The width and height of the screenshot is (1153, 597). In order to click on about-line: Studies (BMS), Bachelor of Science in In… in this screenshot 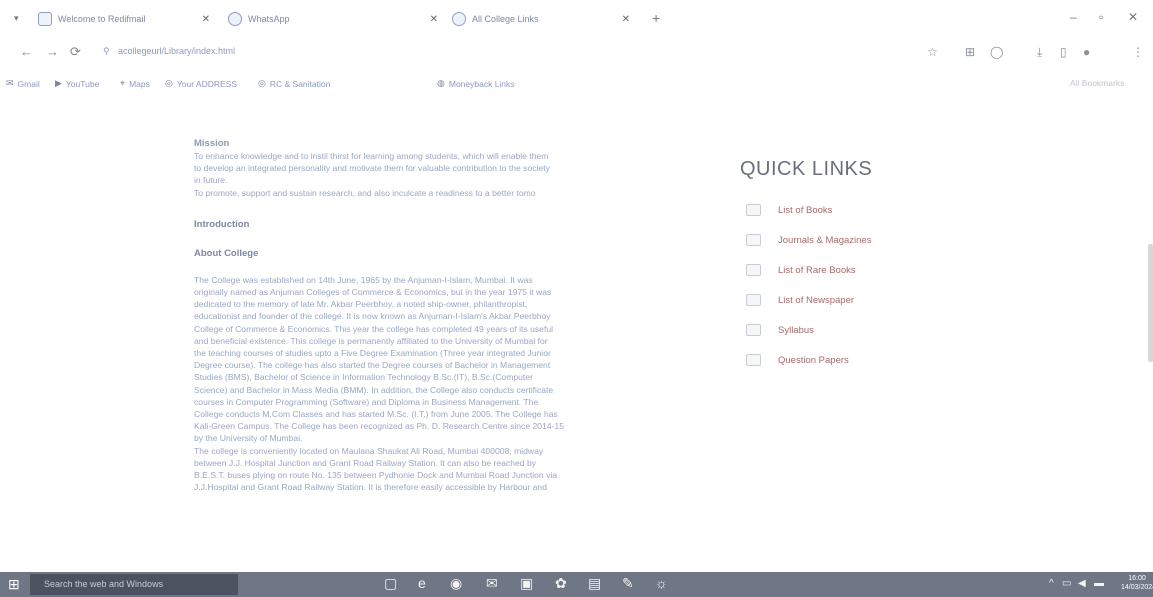, I will do `click(363, 377)`.